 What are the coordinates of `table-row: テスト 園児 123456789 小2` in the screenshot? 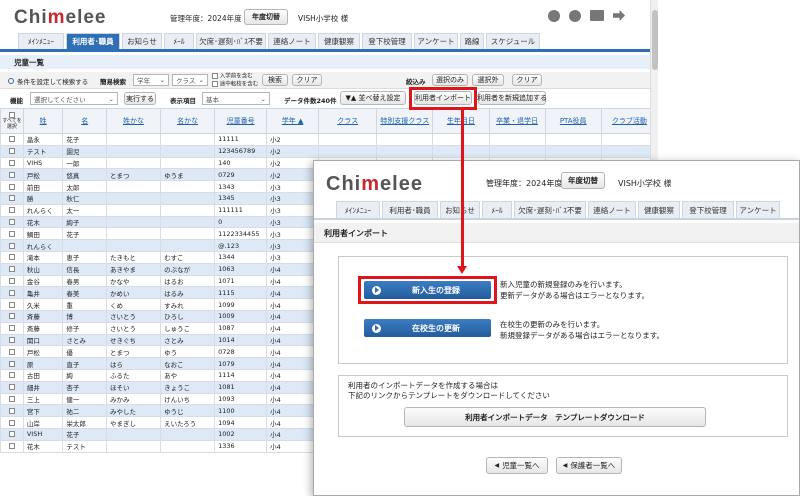 It's located at (329, 151).